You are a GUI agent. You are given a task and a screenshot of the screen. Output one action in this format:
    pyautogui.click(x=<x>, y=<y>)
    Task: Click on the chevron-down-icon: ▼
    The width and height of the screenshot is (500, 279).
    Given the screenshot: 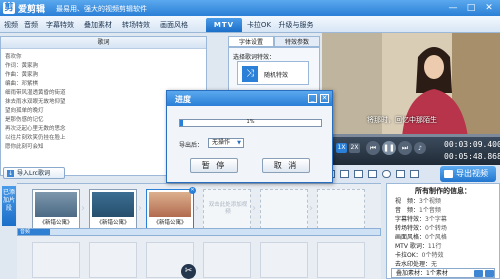 What is the action you would take?
    pyautogui.click(x=239, y=143)
    